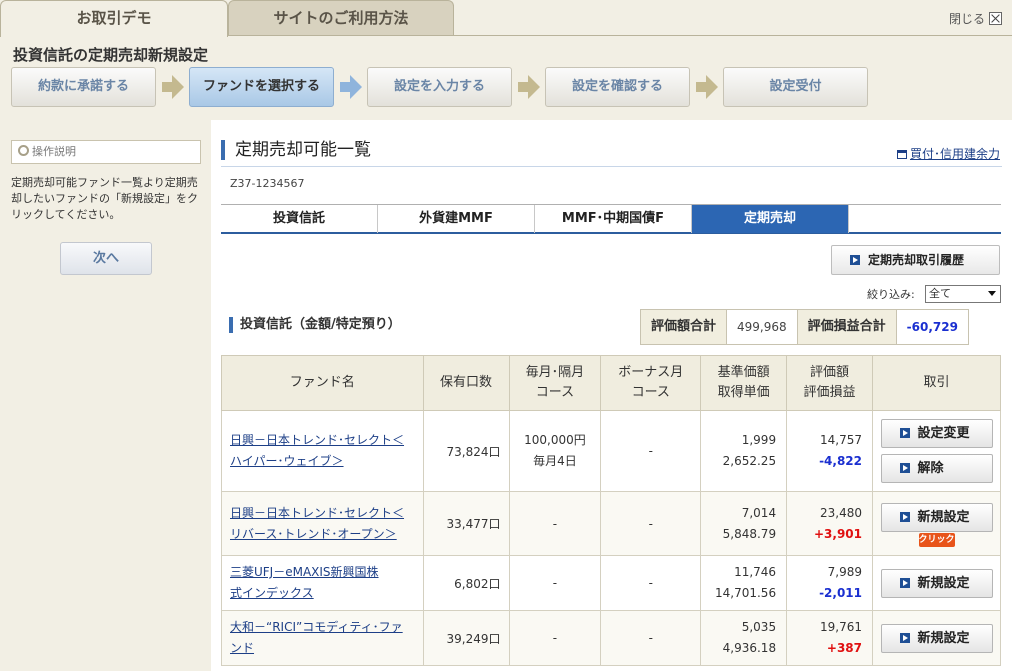 This screenshot has width=1012, height=671. What do you see at coordinates (891, 294) in the screenshot?
I see `filter-label: 絞り込み:` at bounding box center [891, 294].